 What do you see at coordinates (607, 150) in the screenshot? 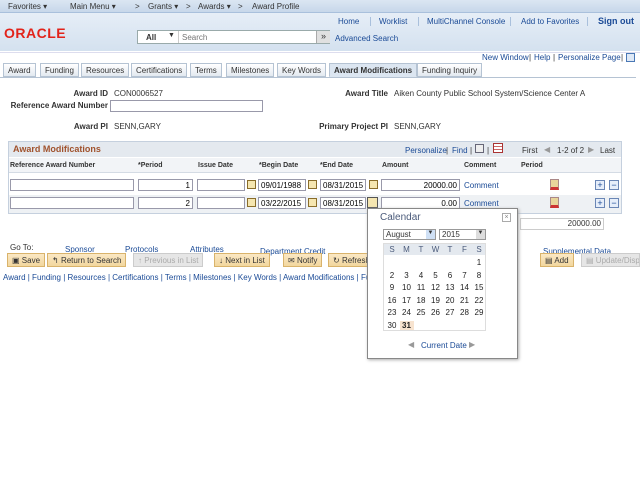
I see `last-link: Last` at bounding box center [607, 150].